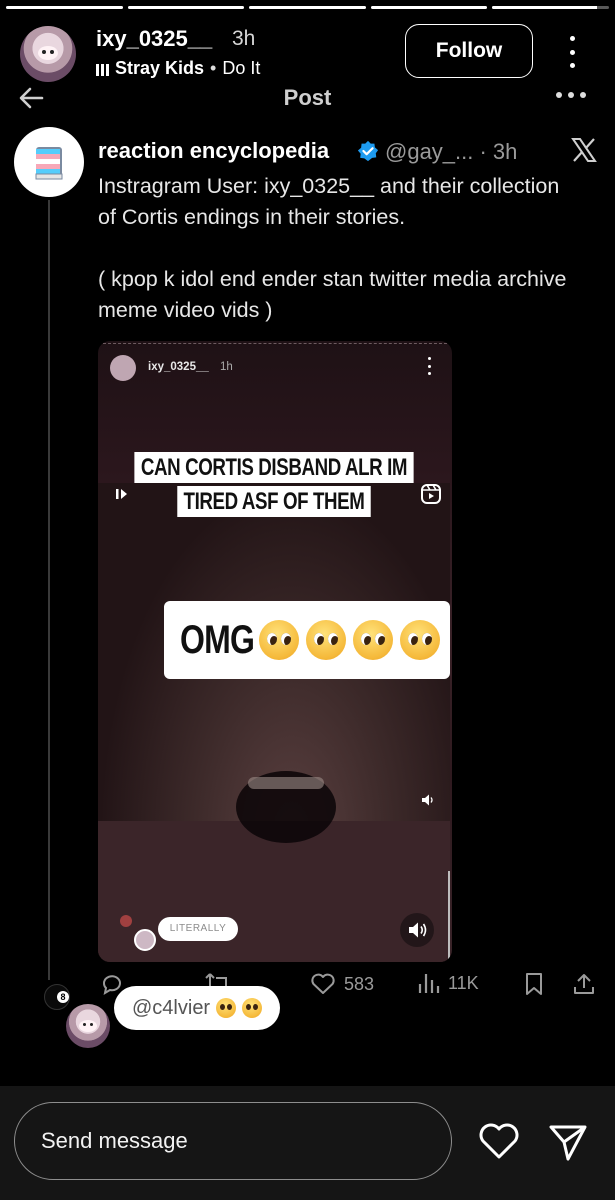  Describe the element at coordinates (213, 151) in the screenshot. I see `tweet-author-name: reaction encyclopedia` at that location.